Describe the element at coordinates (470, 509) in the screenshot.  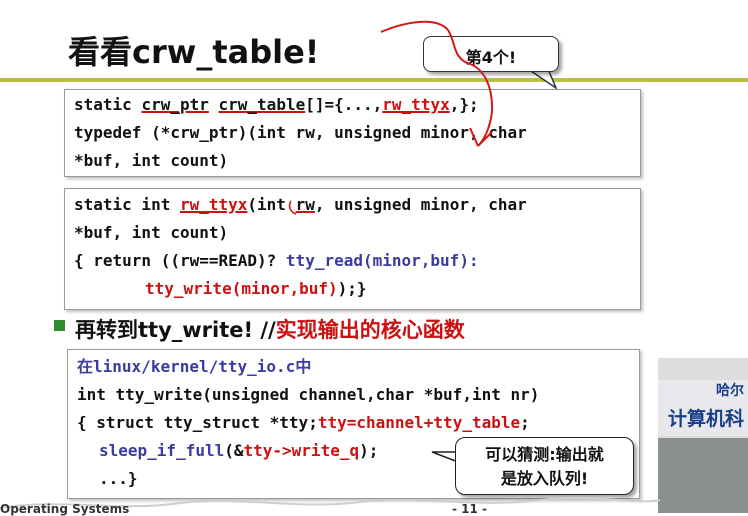
I see `footer-page-number: - 11 -` at that location.